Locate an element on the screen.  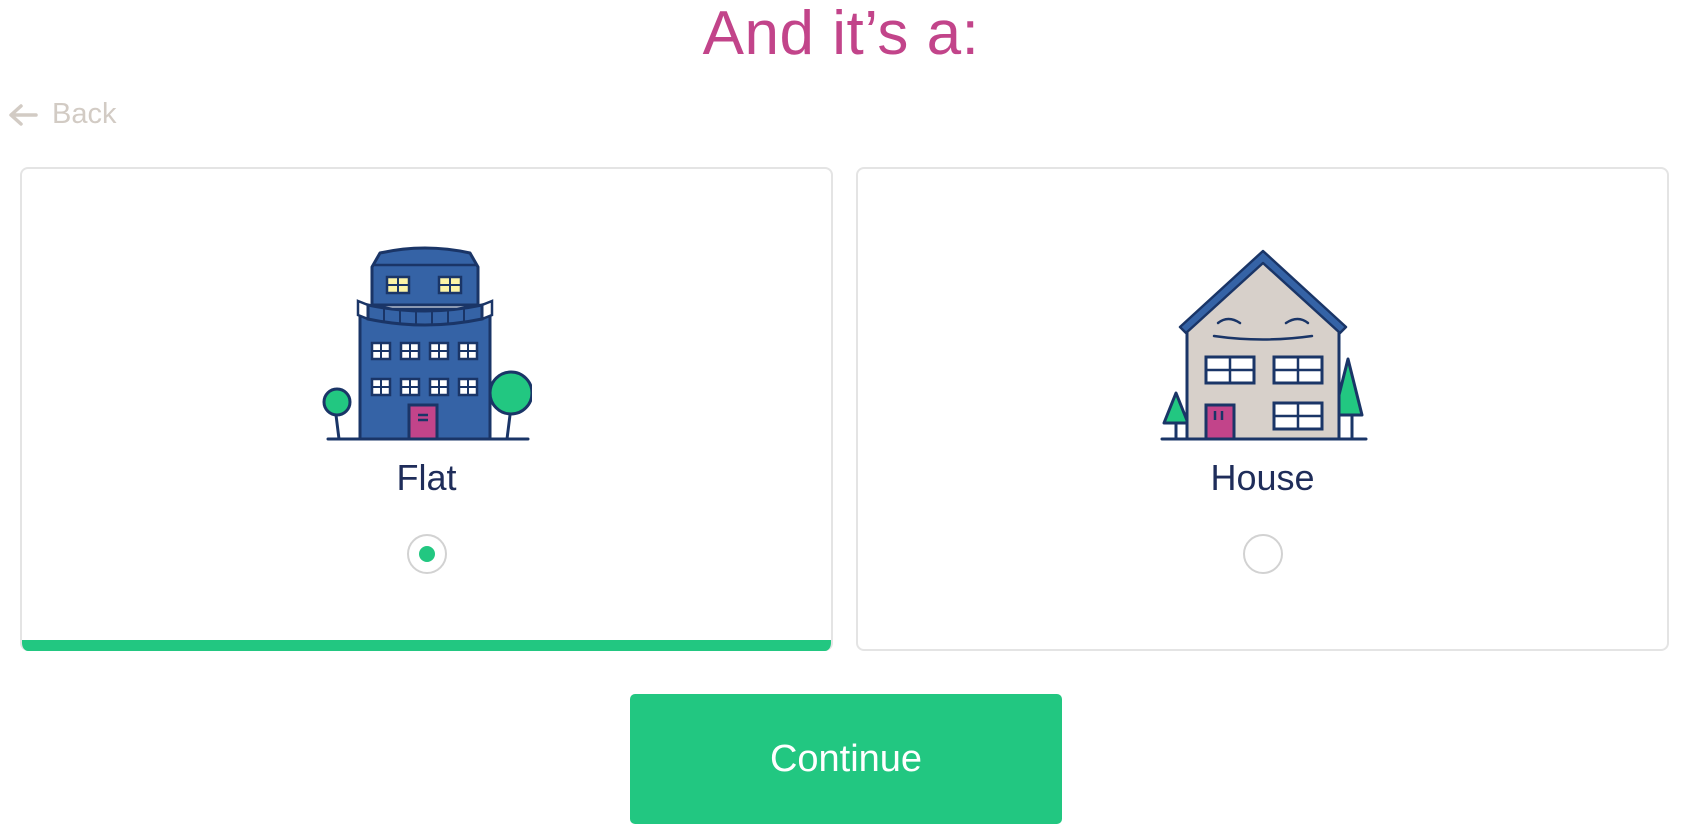
selected-indicator-bar is located at coordinates (426, 645).